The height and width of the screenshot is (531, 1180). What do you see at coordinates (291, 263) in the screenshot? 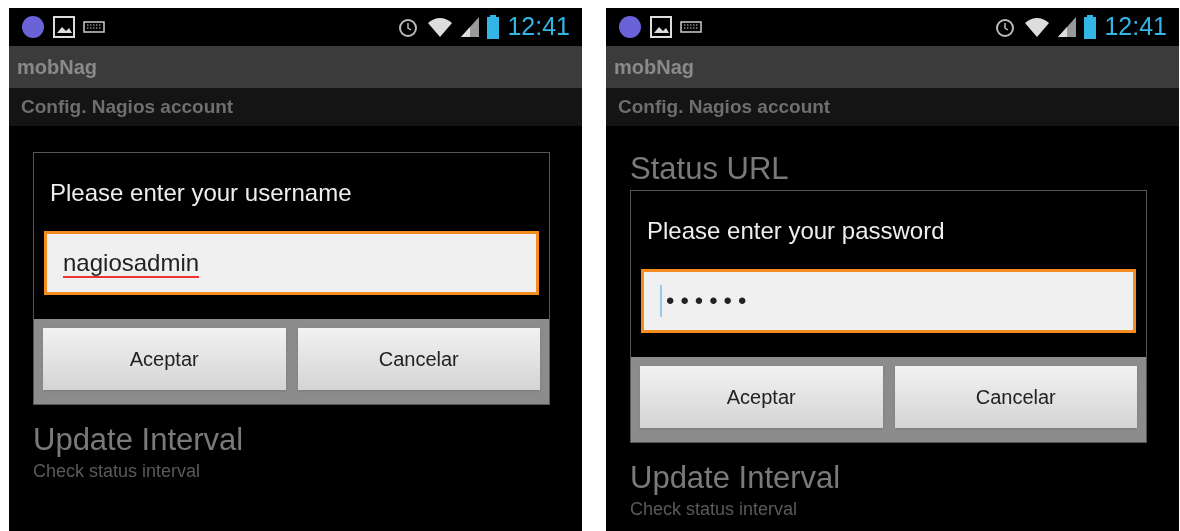
I see `input-field: nagiosadmin` at bounding box center [291, 263].